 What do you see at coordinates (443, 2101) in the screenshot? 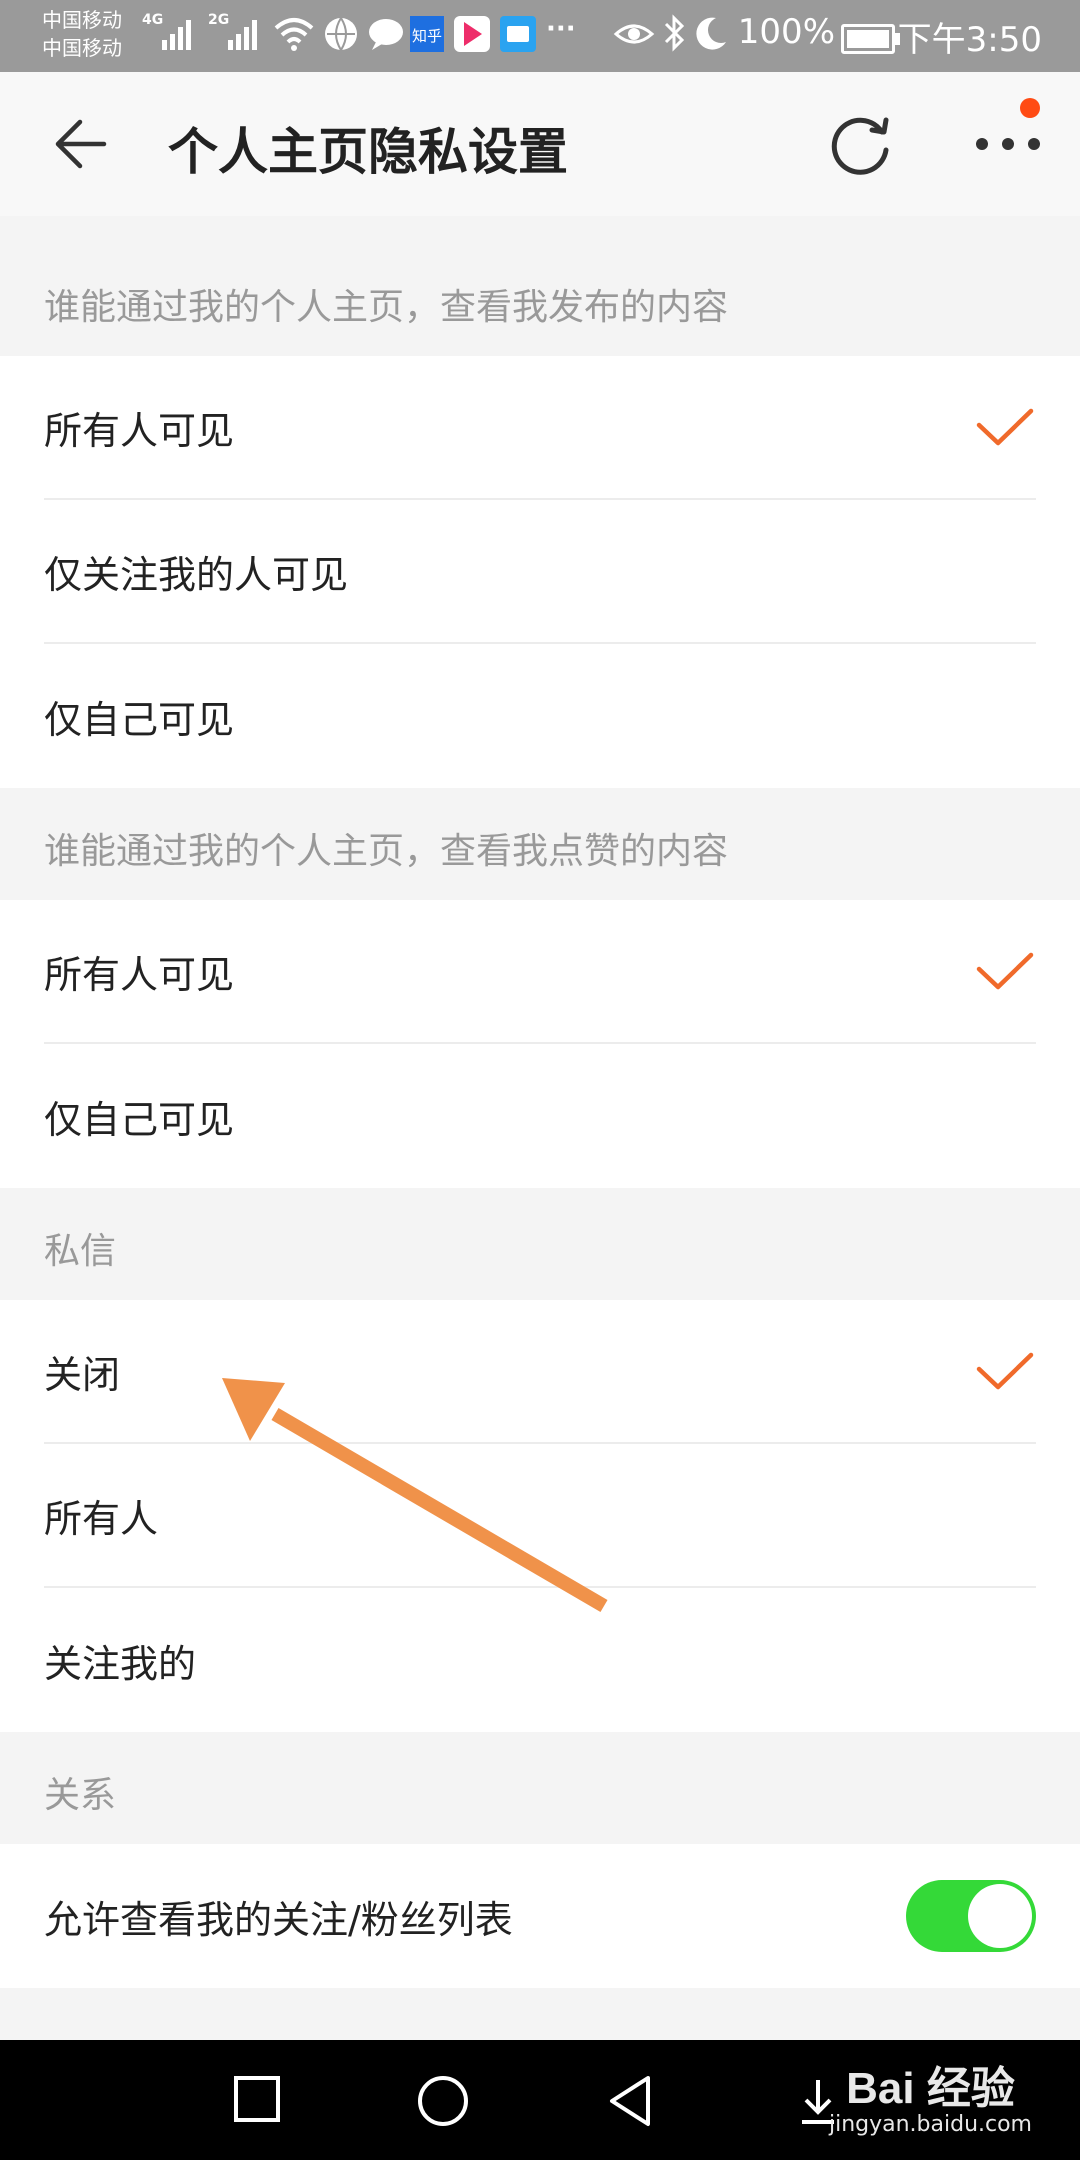
I see `home-icon` at bounding box center [443, 2101].